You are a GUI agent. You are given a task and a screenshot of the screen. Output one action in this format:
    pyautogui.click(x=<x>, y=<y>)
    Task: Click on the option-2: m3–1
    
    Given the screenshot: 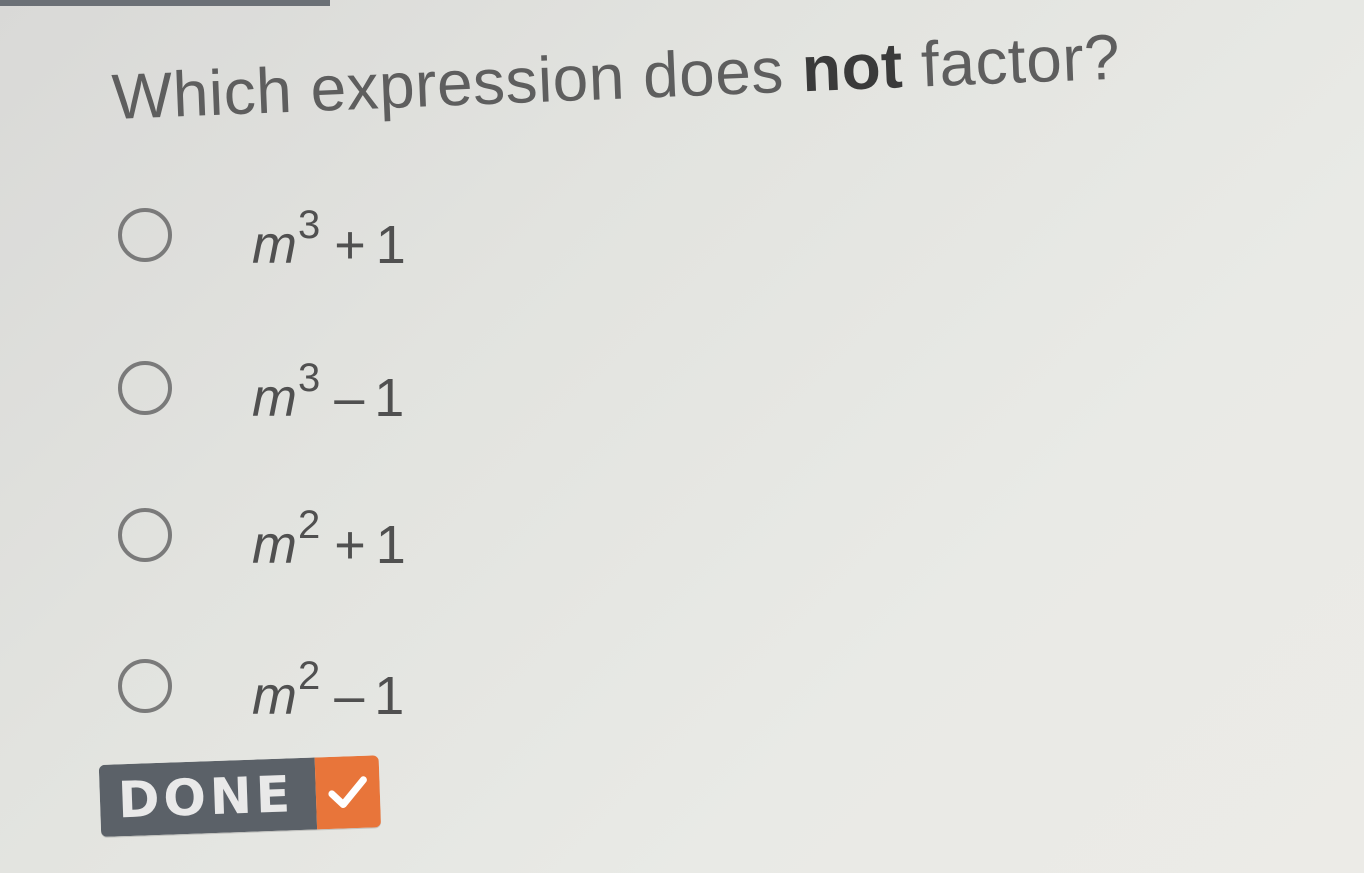 What is the action you would take?
    pyautogui.click(x=261, y=391)
    